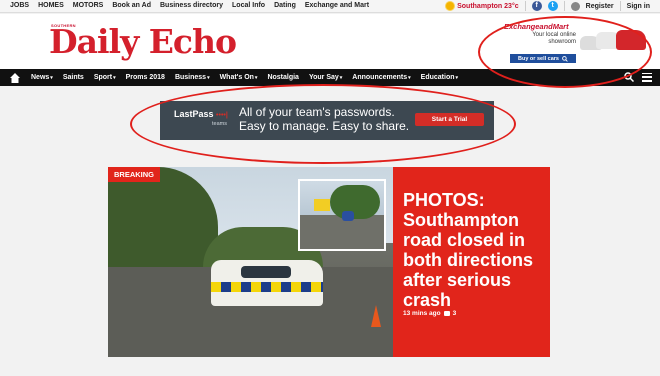 This screenshot has width=660, height=376. I want to click on traffic-cone-image, so click(376, 316).